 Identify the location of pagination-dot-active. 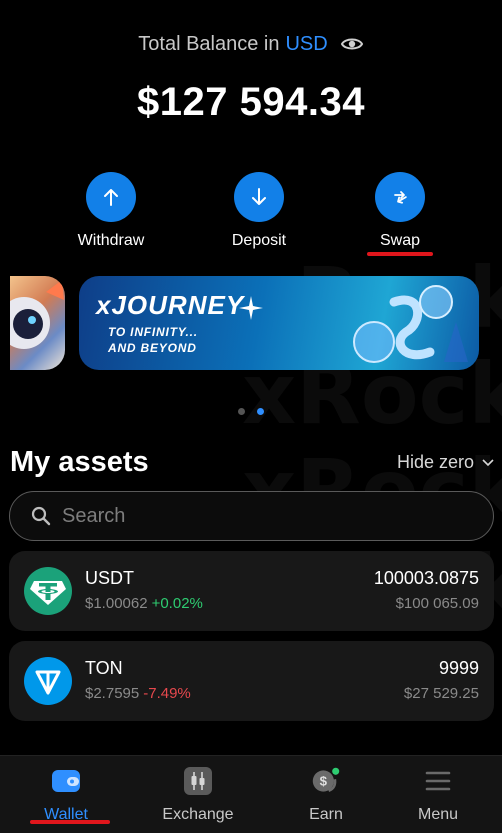
(260, 411).